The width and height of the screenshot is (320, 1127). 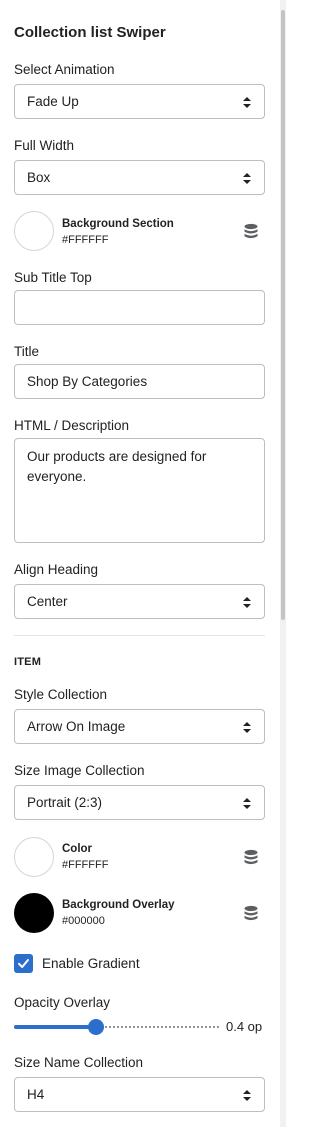 What do you see at coordinates (34, 913) in the screenshot?
I see `background-overlay-swatch` at bounding box center [34, 913].